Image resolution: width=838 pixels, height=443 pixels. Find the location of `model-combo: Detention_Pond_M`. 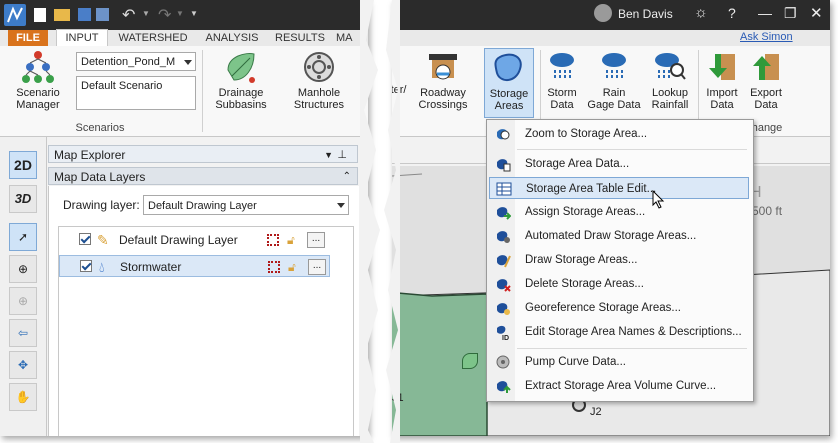

model-combo: Detention_Pond_M is located at coordinates (136, 61).